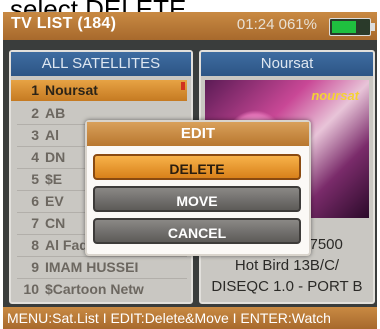  What do you see at coordinates (99, 90) in the screenshot?
I see `channel-row: 1 Noursat` at bounding box center [99, 90].